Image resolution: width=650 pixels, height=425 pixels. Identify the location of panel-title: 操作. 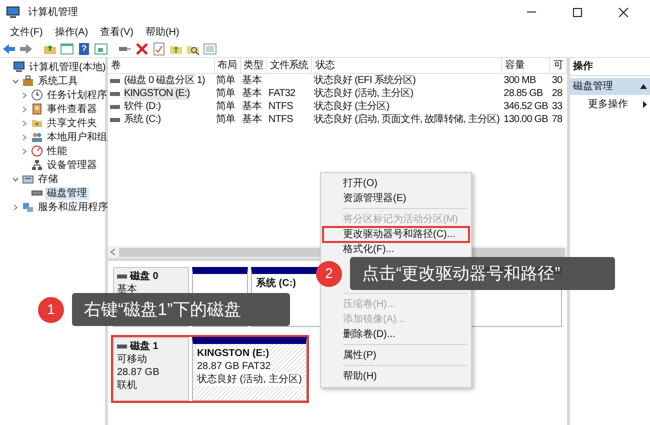
(610, 67).